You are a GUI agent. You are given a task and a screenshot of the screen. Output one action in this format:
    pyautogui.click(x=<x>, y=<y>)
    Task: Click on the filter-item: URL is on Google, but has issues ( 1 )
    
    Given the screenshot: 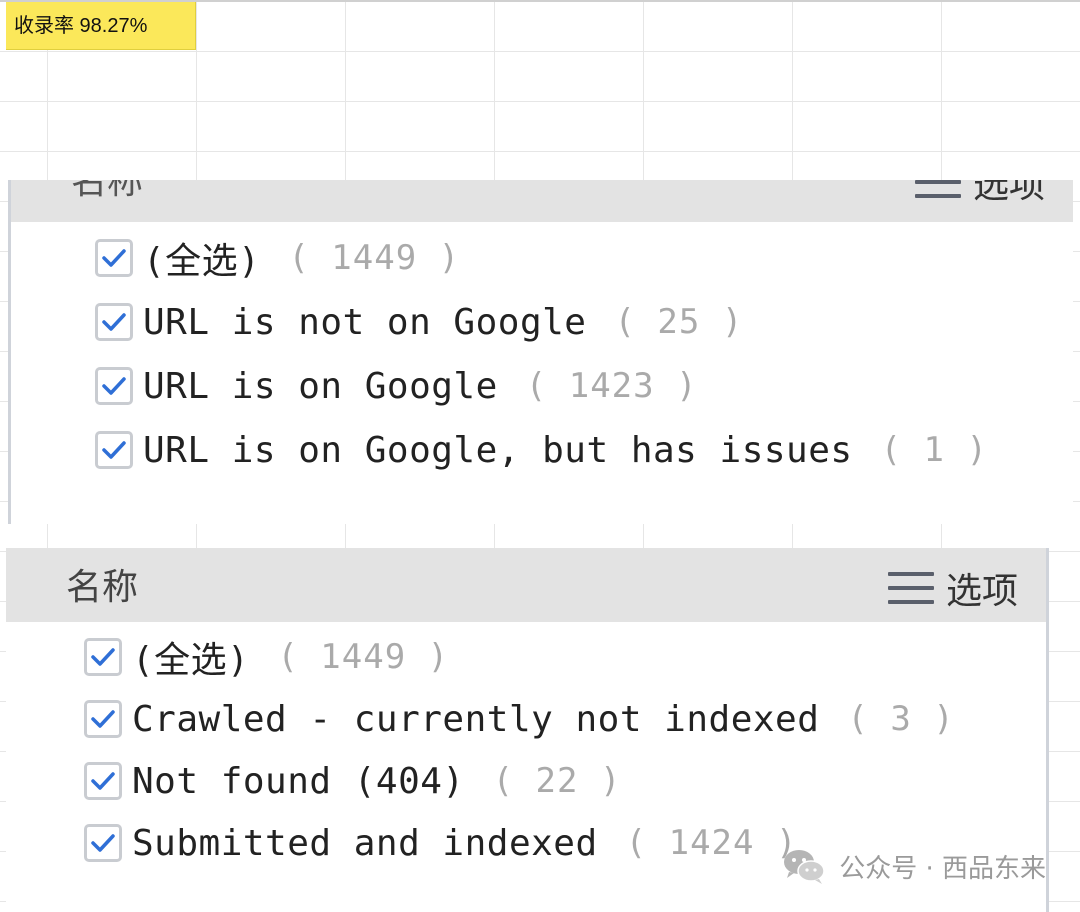 What is the action you would take?
    pyautogui.click(x=542, y=450)
    